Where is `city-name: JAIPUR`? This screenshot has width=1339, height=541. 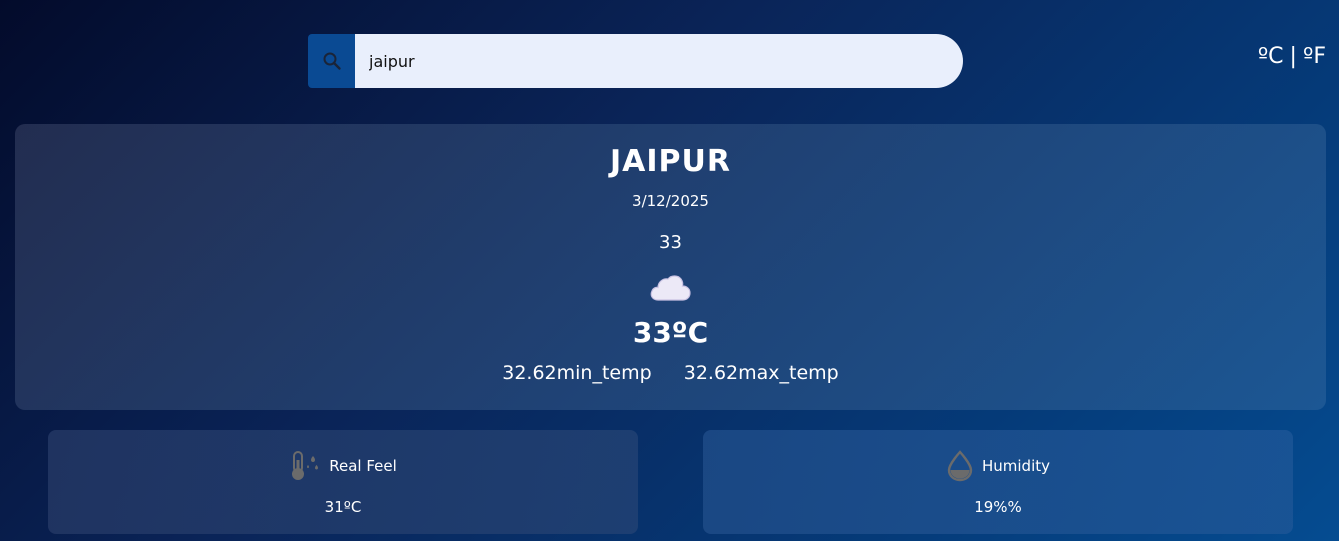
city-name: JAIPUR is located at coordinates (670, 161).